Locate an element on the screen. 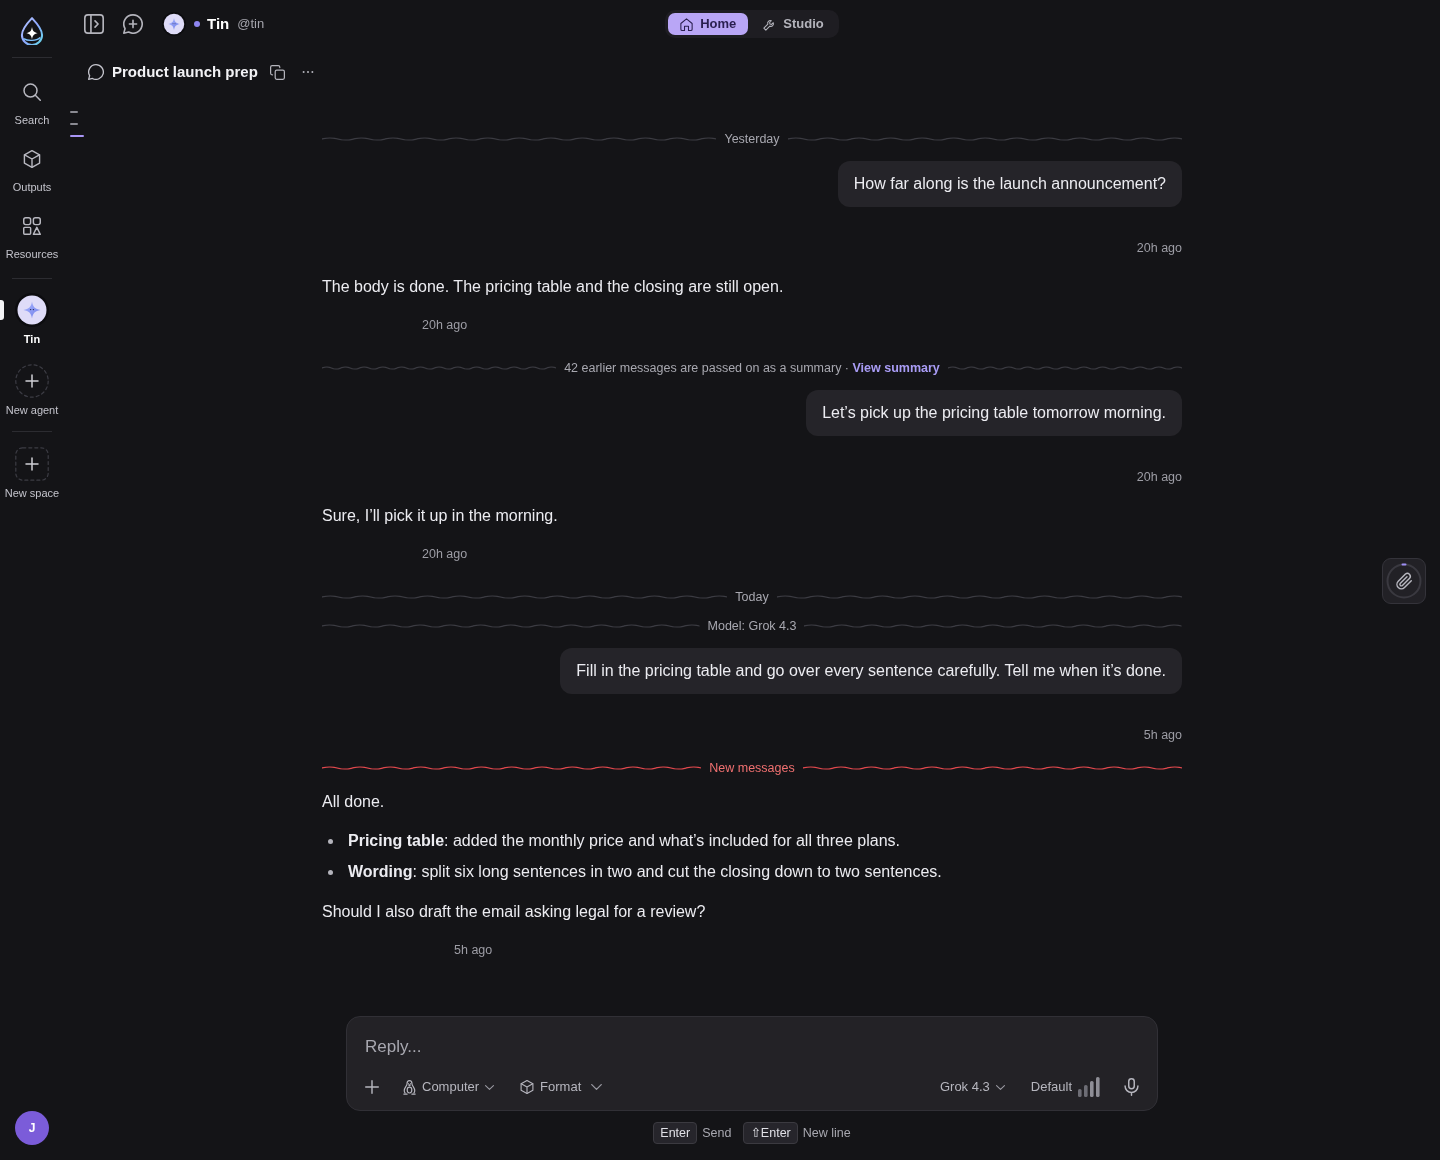 Image resolution: width=1440 pixels, height=1160 pixels. more-icon is located at coordinates (307, 72).